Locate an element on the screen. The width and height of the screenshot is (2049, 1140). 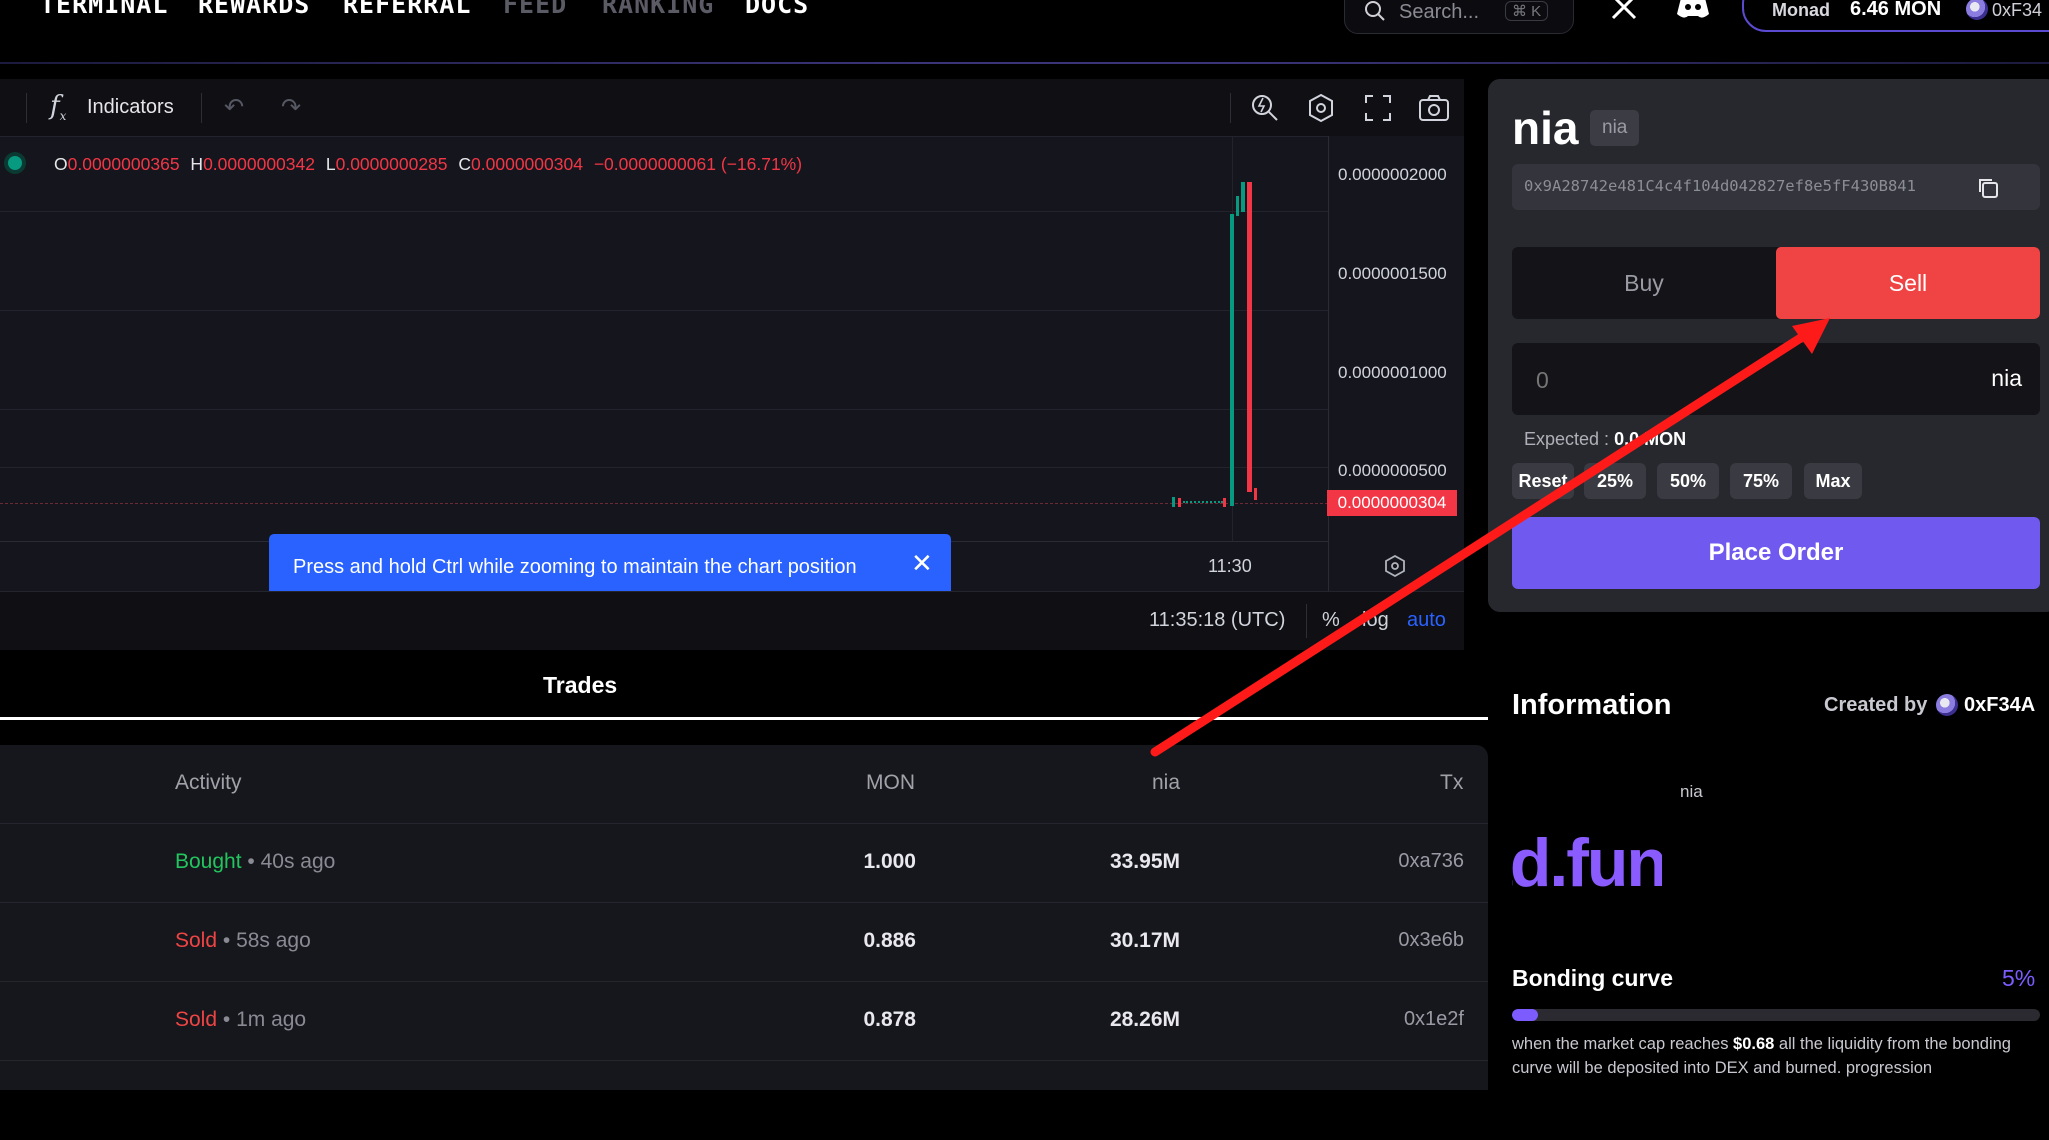
trade-tx-link: 0xa736 is located at coordinates (1407, 861).